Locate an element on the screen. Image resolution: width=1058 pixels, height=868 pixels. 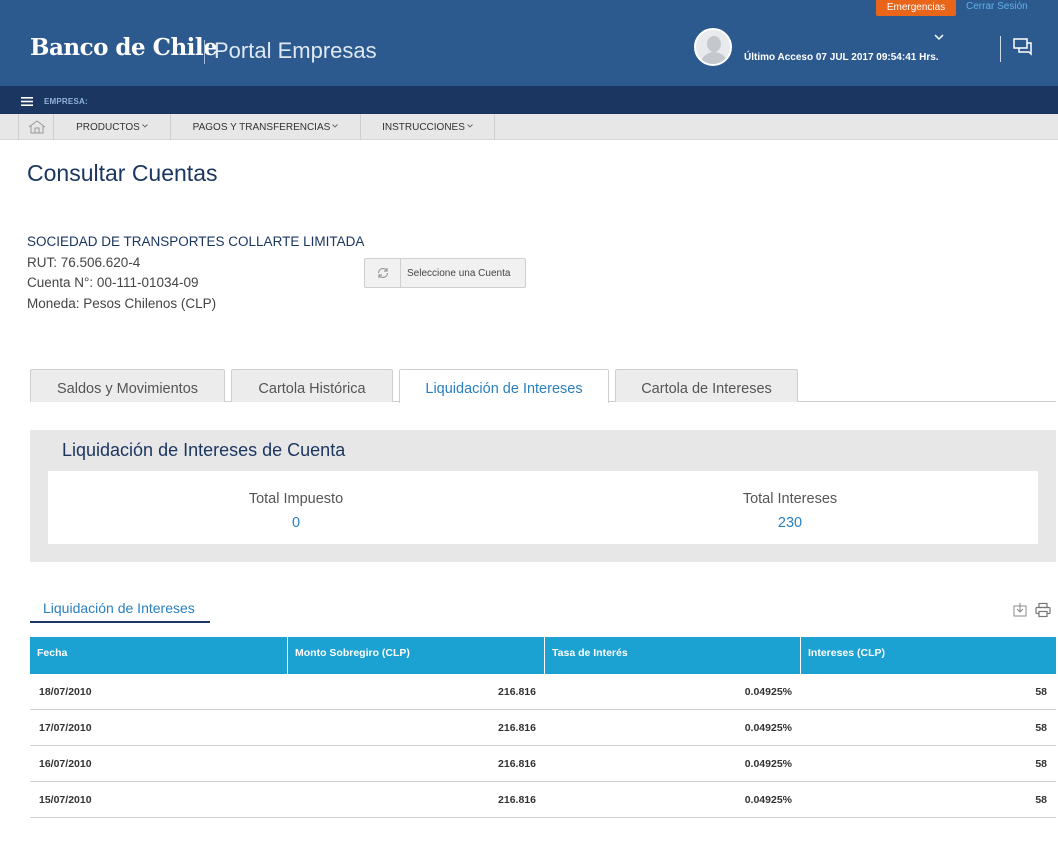
emergencias-button: Emergencias is located at coordinates (916, 8).